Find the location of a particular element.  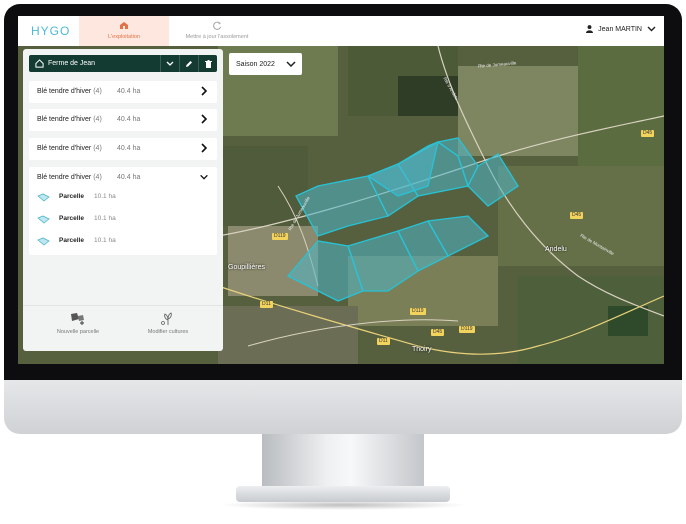

new-plot-button: Nouvelle parcelle is located at coordinates (78, 323).